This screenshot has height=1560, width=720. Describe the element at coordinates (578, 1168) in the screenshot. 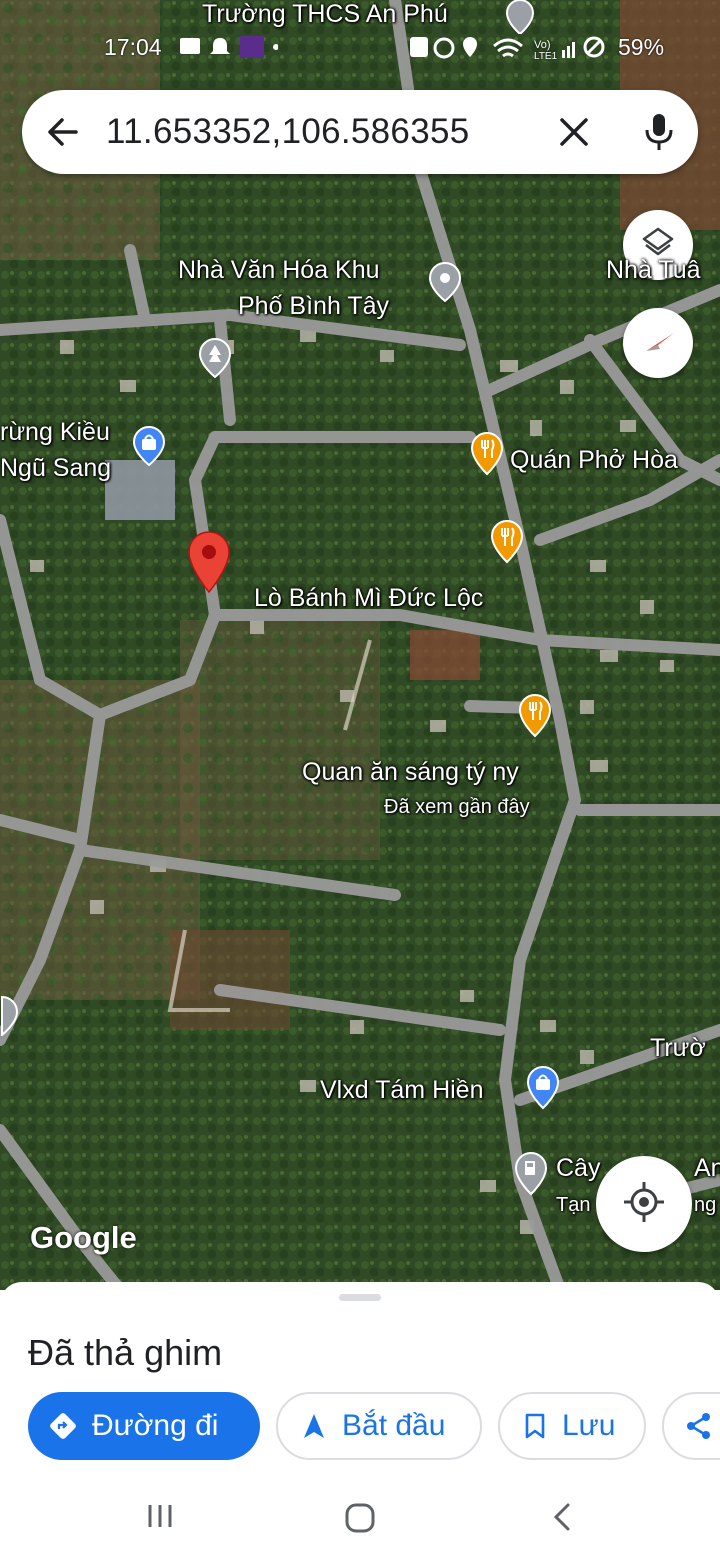

I see `poi-label-cay: Cây` at that location.